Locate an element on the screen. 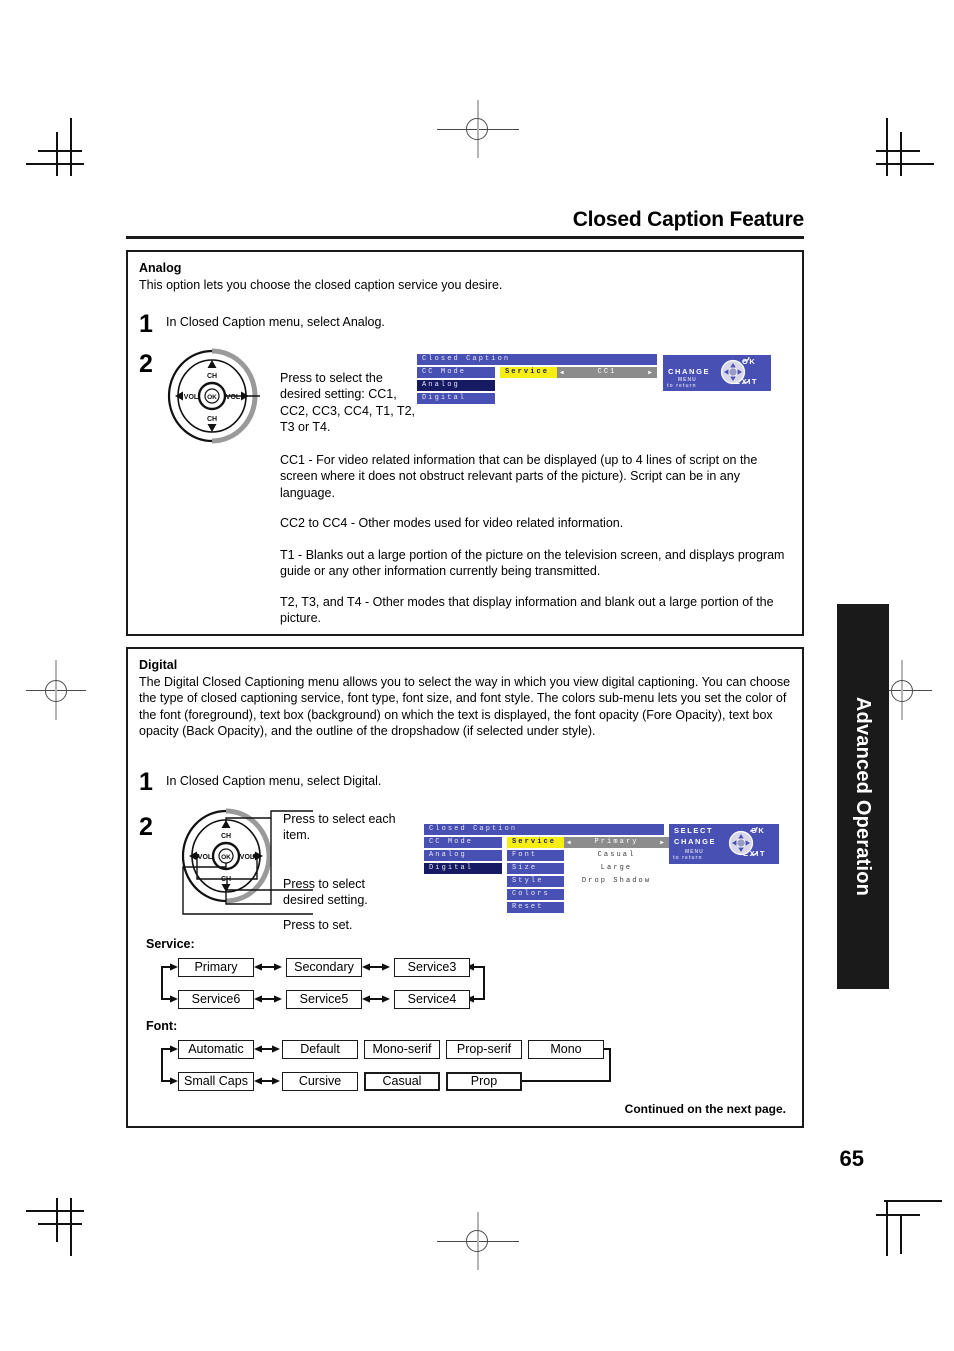 This screenshot has height=1351, width=954. osd-help-change: CHANGE is located at coordinates (689, 371).